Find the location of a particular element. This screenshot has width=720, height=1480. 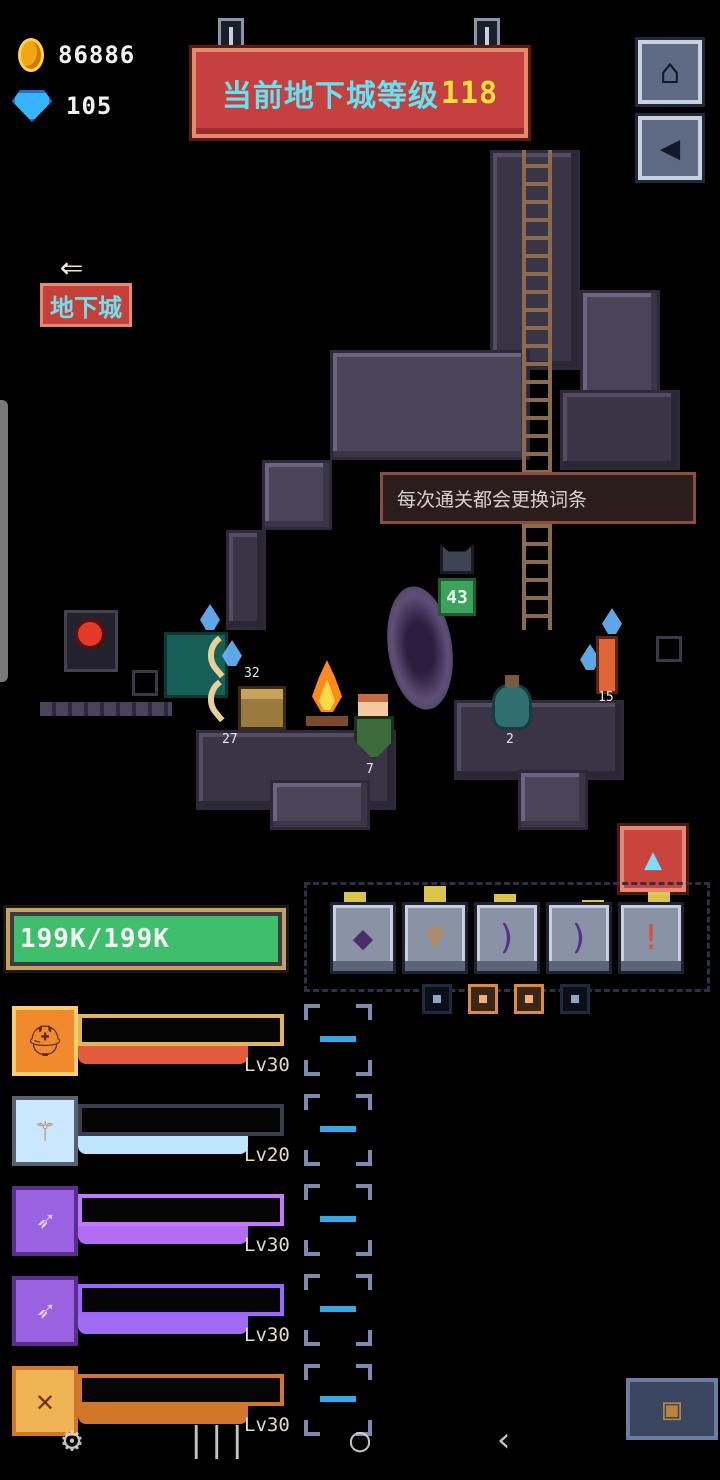

red-eye-icon is located at coordinates (90, 634).